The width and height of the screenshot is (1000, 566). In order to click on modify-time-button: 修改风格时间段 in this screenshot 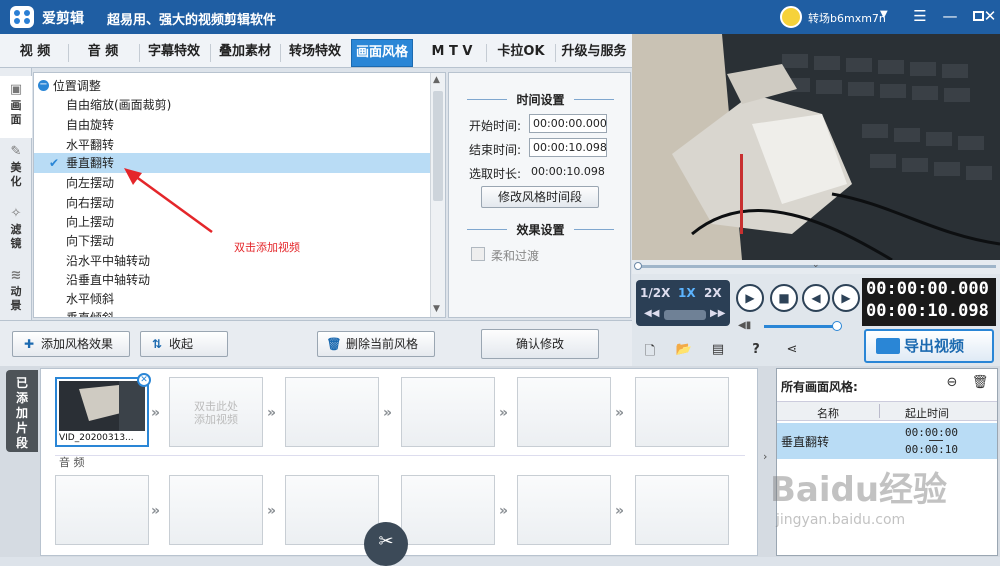, I will do `click(540, 197)`.